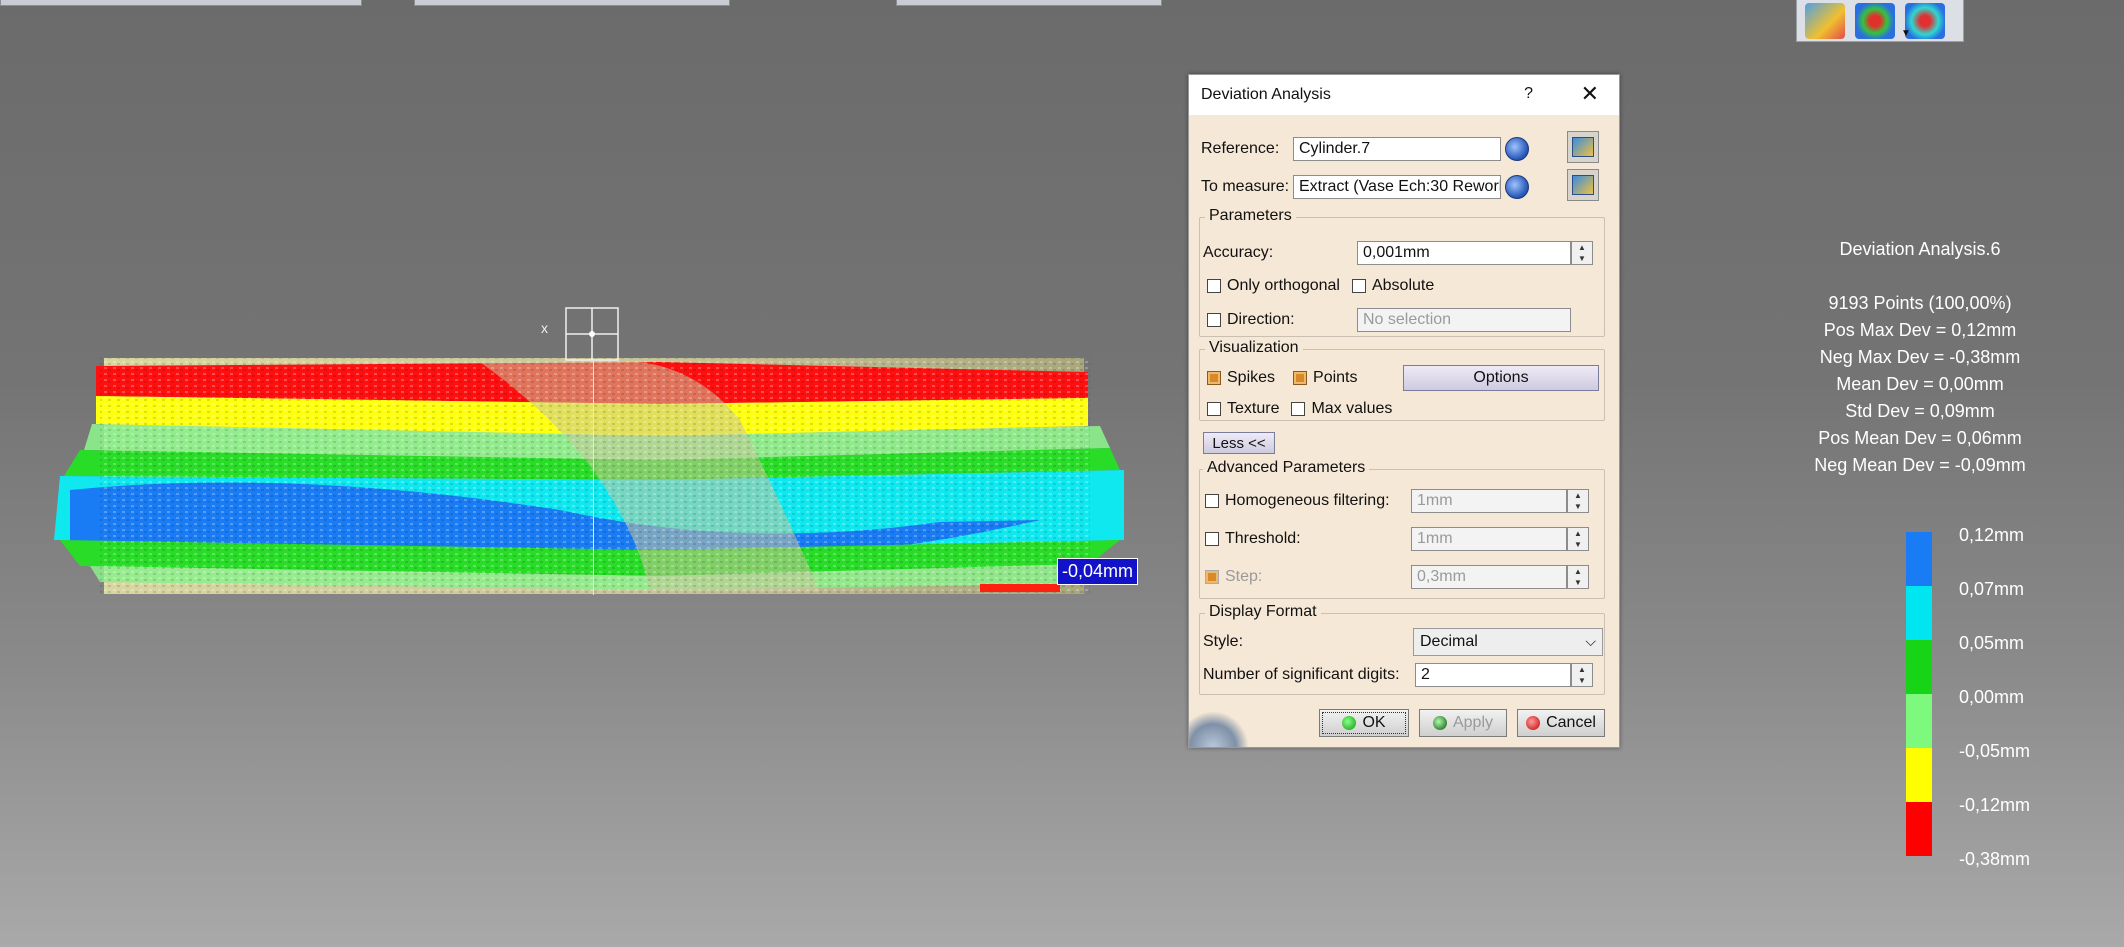 Image resolution: width=2124 pixels, height=947 pixels. Describe the element at coordinates (1239, 443) in the screenshot. I see `less-button: Less <<` at that location.